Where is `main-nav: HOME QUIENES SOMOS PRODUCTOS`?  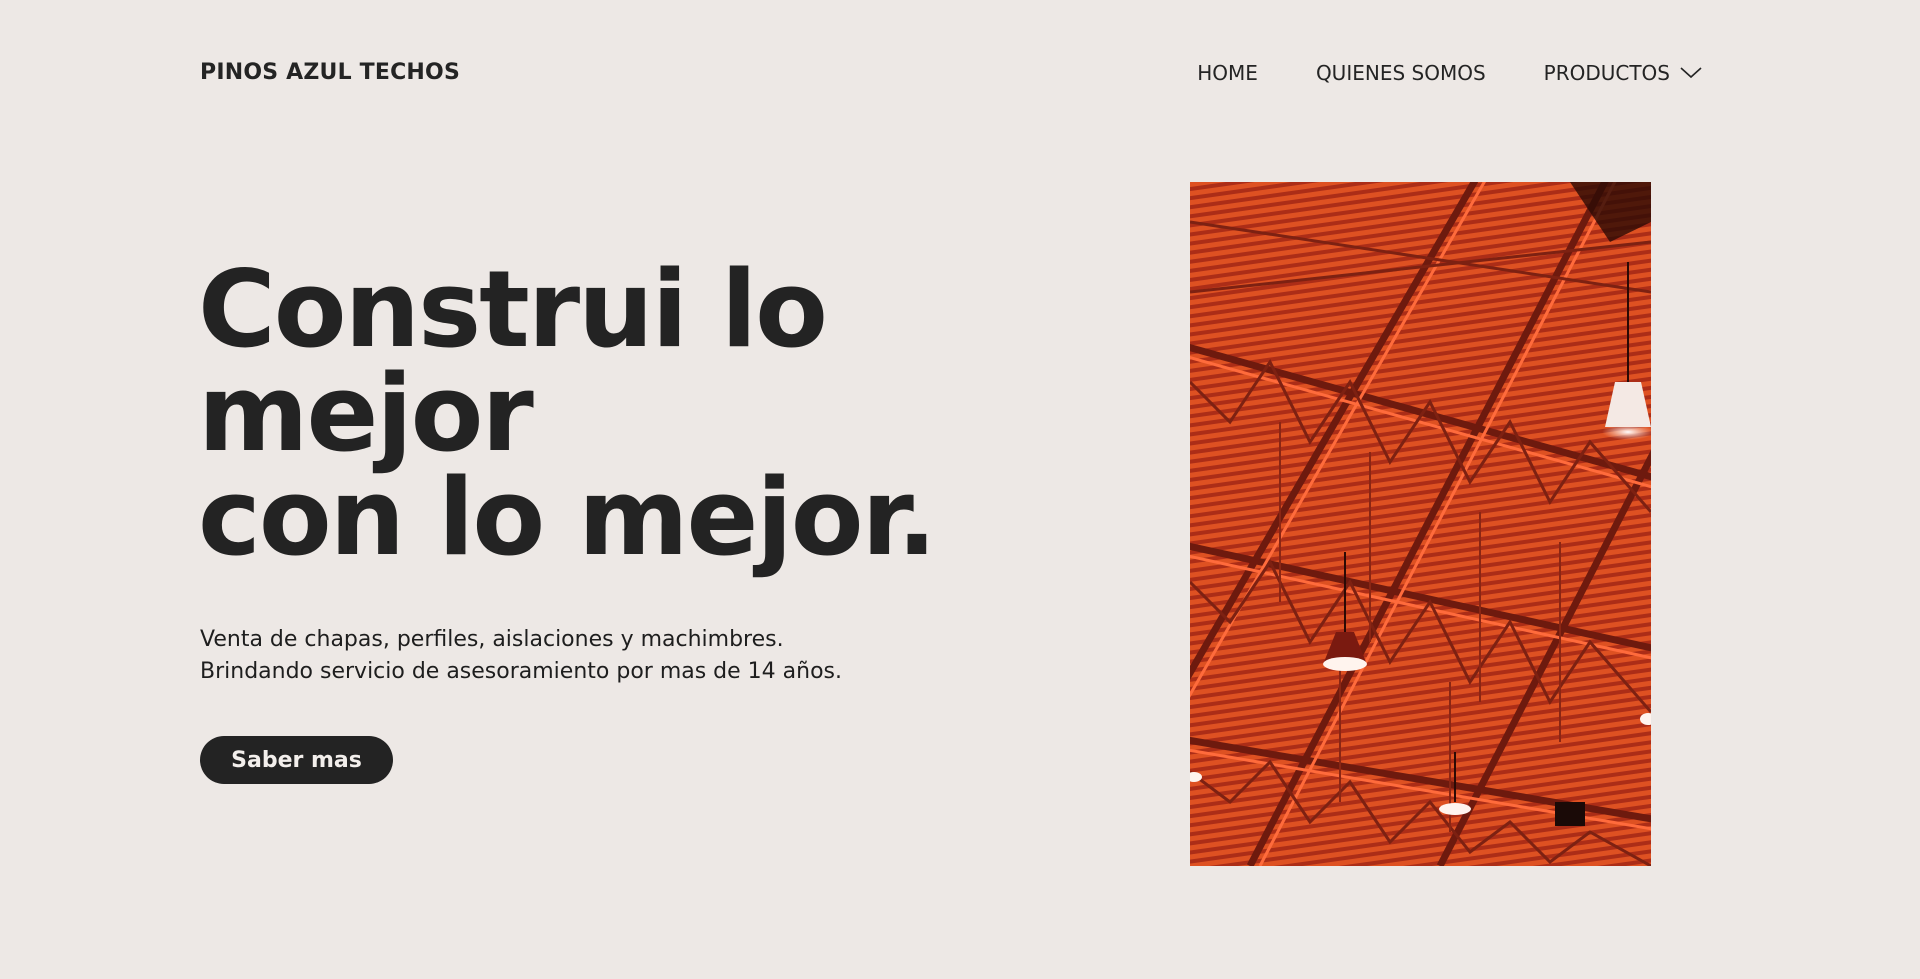 main-nav: HOME QUIENES SOMOS PRODUCTOS is located at coordinates (1449, 73).